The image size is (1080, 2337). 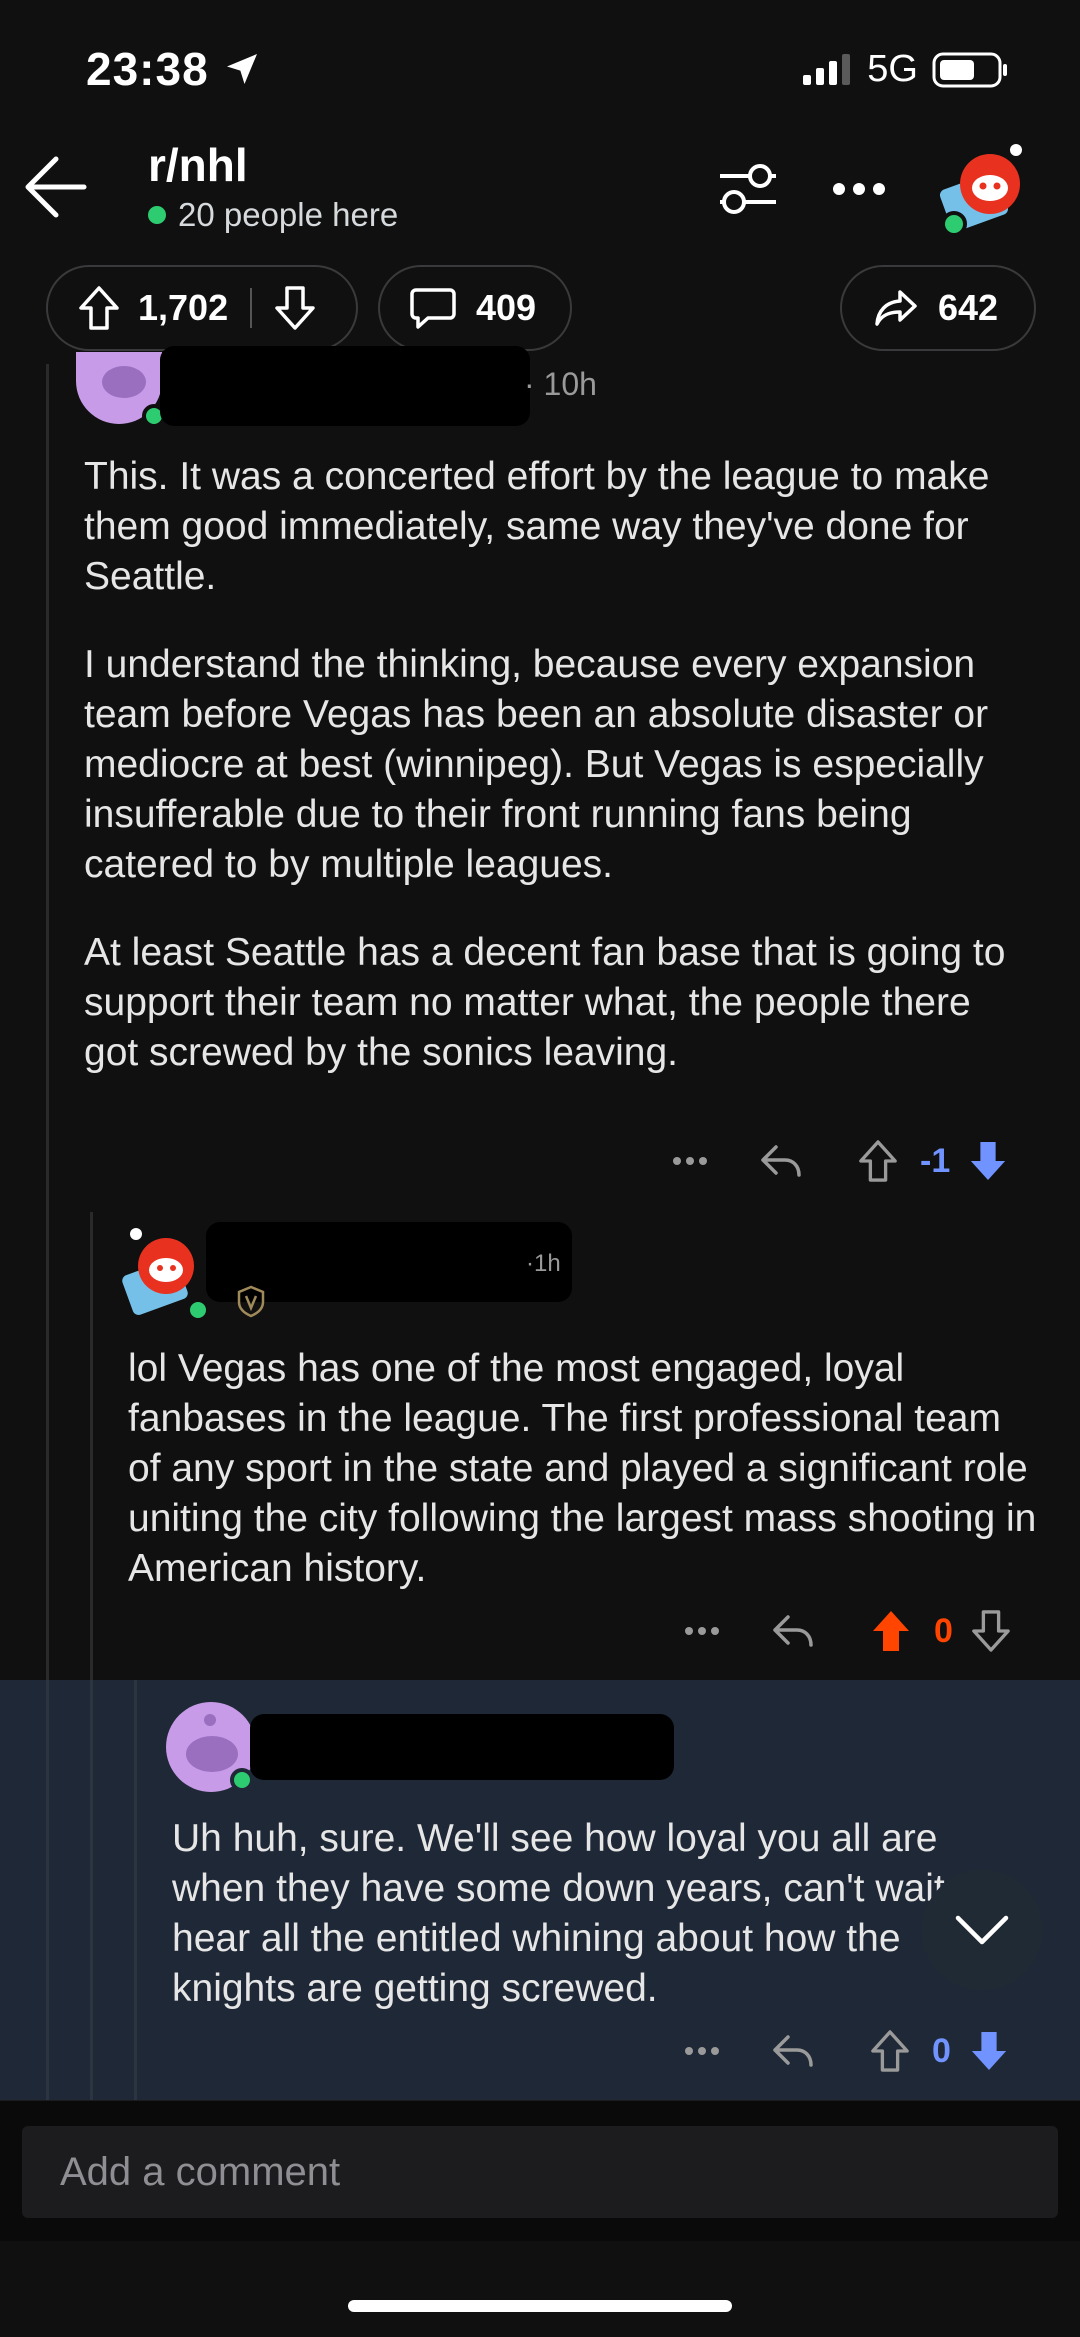 I want to click on upvote-count: 1,702, so click(x=183, y=307).